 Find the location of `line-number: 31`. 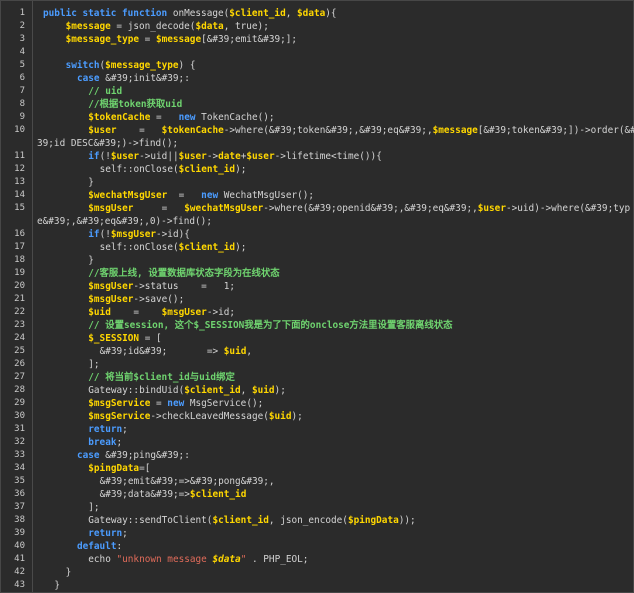

line-number: 31 is located at coordinates (19, 429).